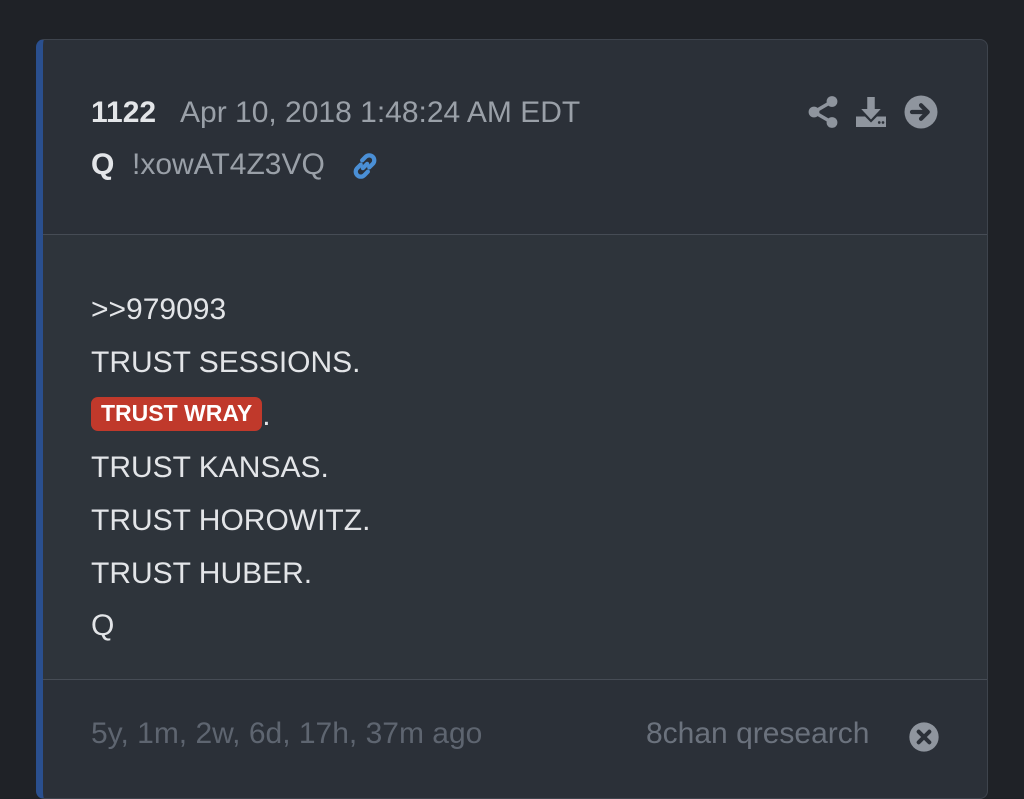 This screenshot has width=1024, height=799. I want to click on highlight-suffix: ., so click(266, 415).